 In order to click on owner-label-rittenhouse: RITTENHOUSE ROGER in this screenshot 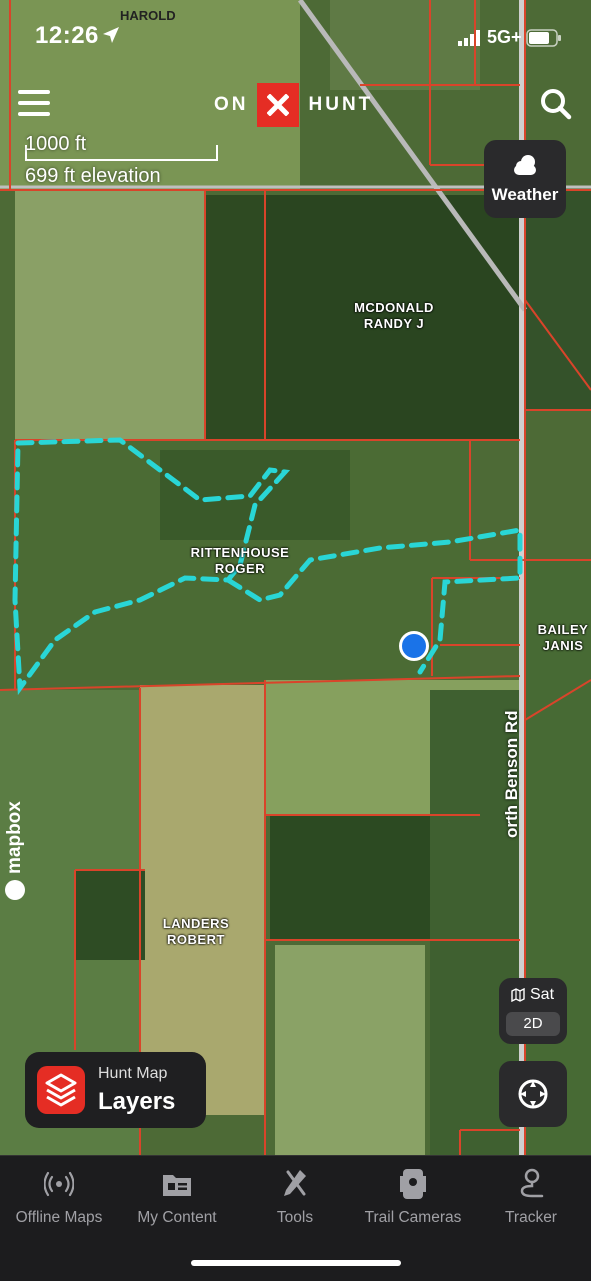, I will do `click(240, 561)`.